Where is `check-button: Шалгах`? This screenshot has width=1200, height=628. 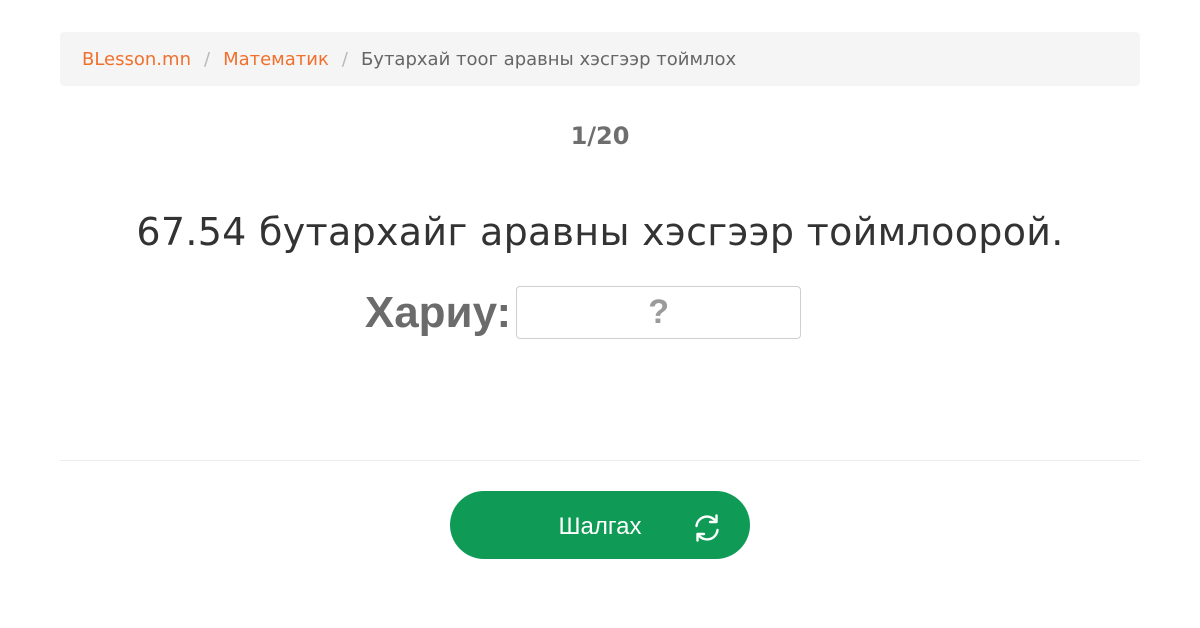
check-button: Шалгах is located at coordinates (600, 525).